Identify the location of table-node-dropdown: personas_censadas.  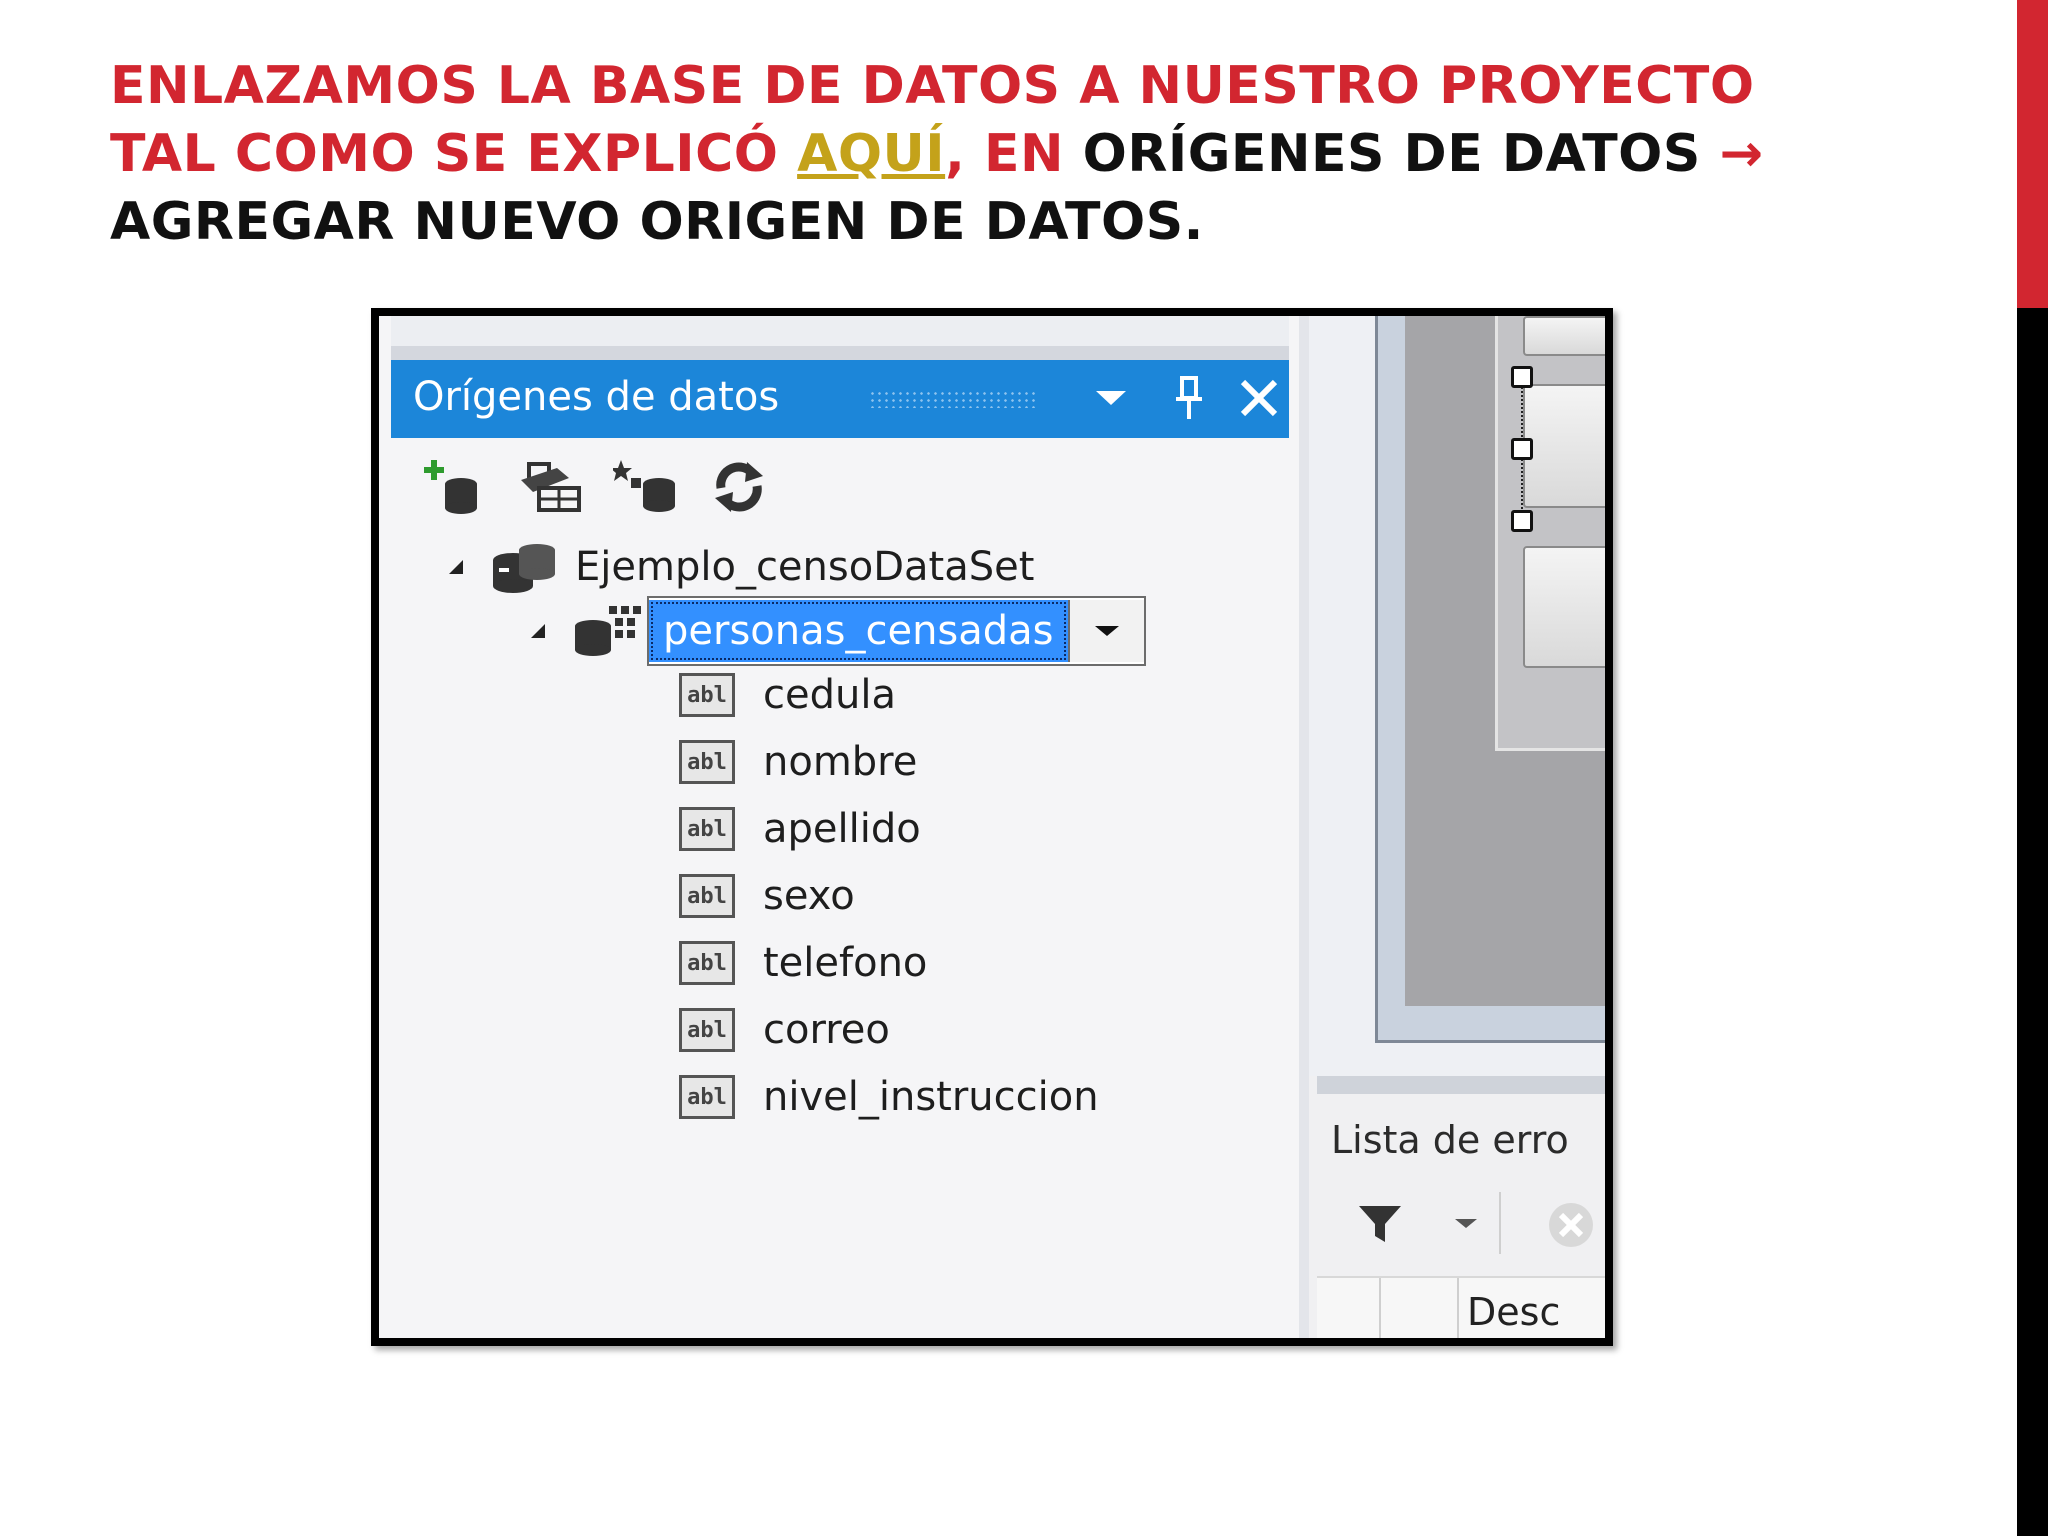
(896, 631).